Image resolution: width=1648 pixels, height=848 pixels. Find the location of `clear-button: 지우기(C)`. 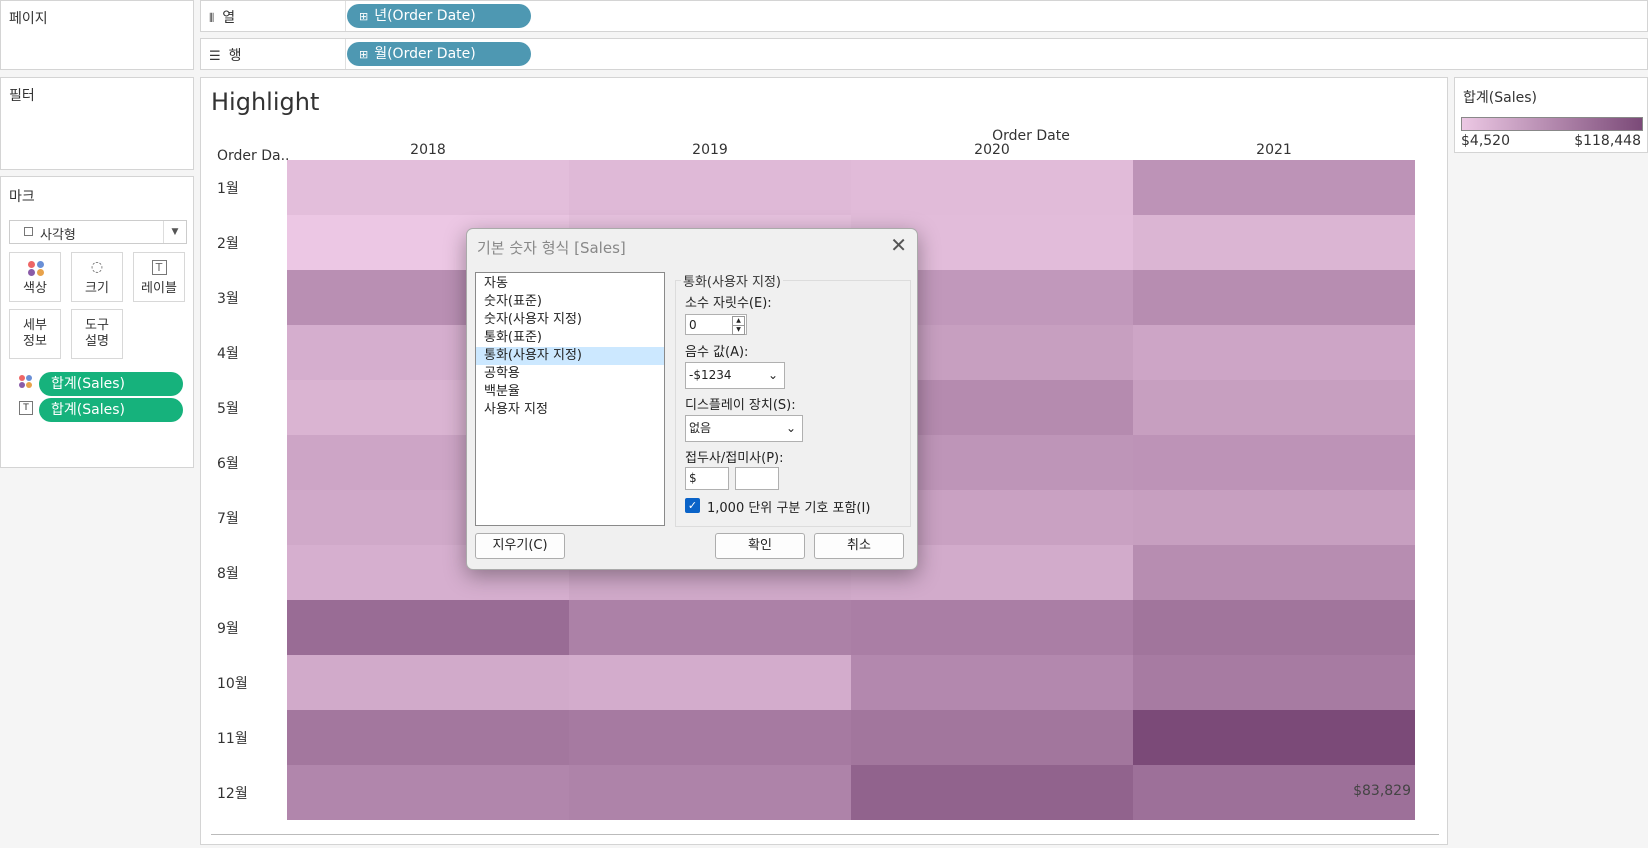

clear-button: 지우기(C) is located at coordinates (520, 546).